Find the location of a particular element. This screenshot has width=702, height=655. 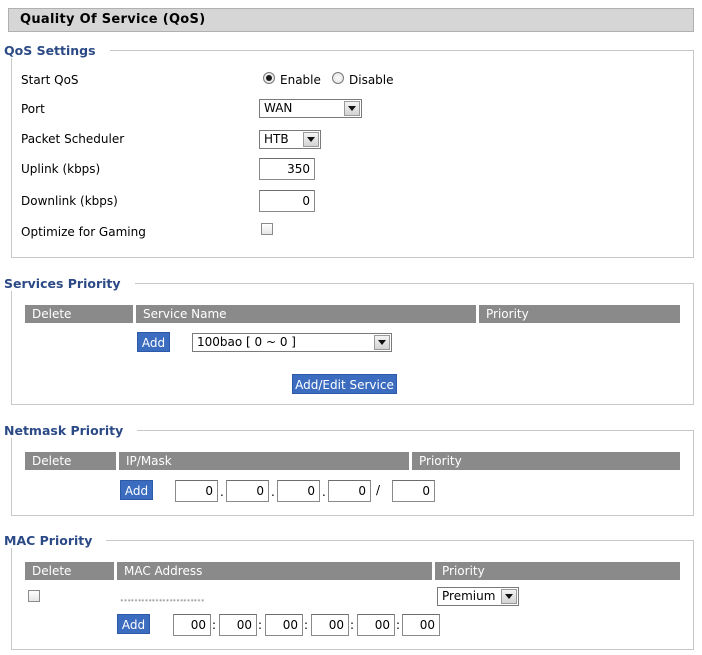

downlink-input: 0 is located at coordinates (287, 201).